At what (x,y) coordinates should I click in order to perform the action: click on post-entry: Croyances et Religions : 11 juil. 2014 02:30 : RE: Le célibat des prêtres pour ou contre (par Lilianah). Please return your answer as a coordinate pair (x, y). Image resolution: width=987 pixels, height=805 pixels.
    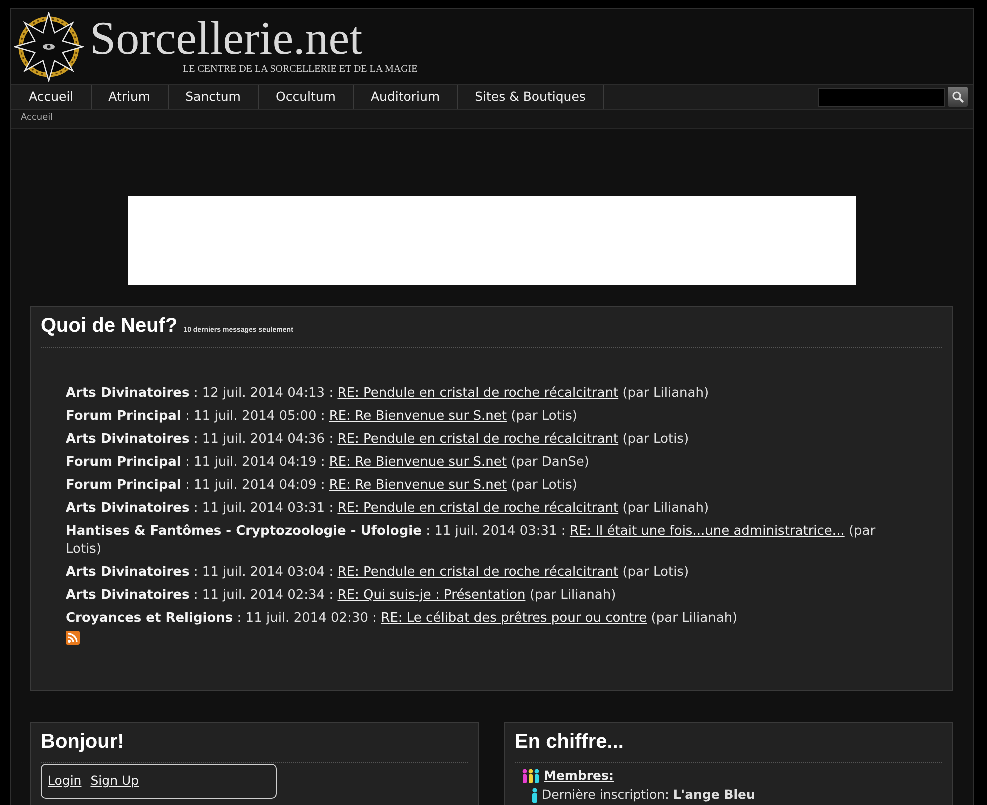
    Looking at the image, I should click on (402, 619).